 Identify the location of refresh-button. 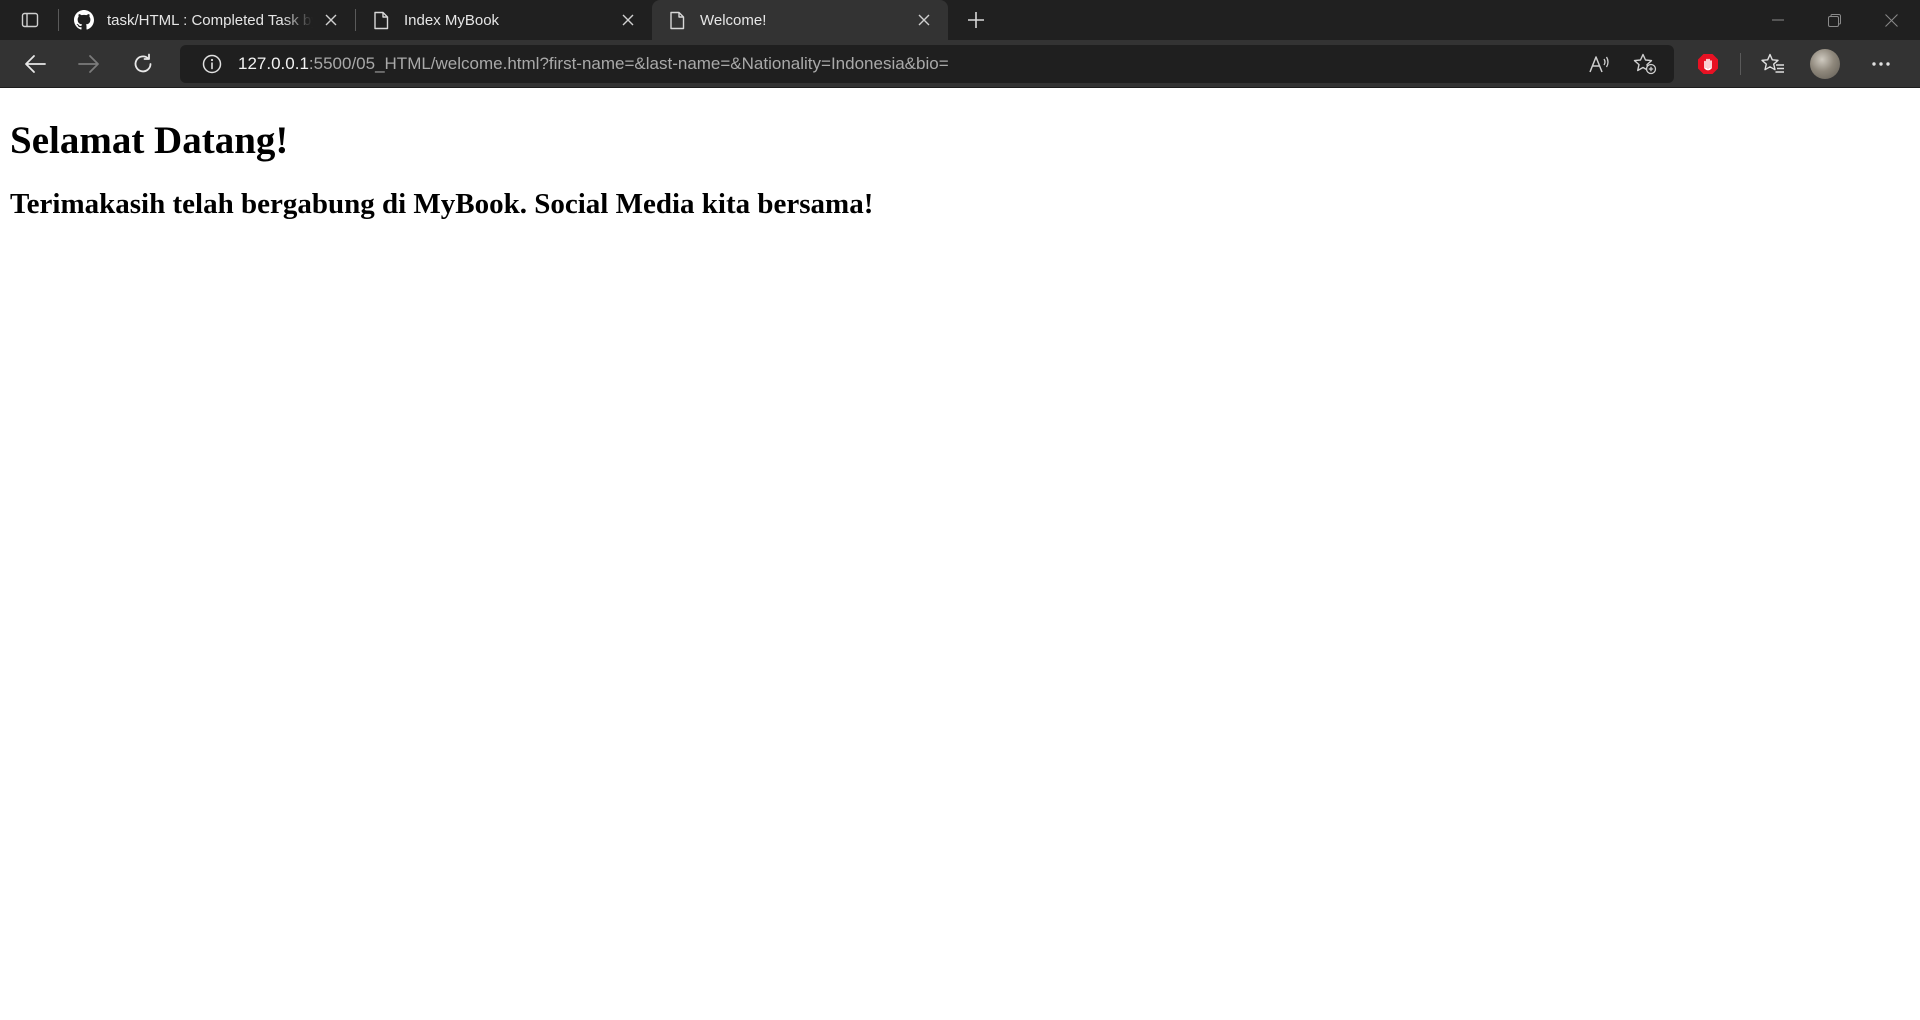
(143, 64).